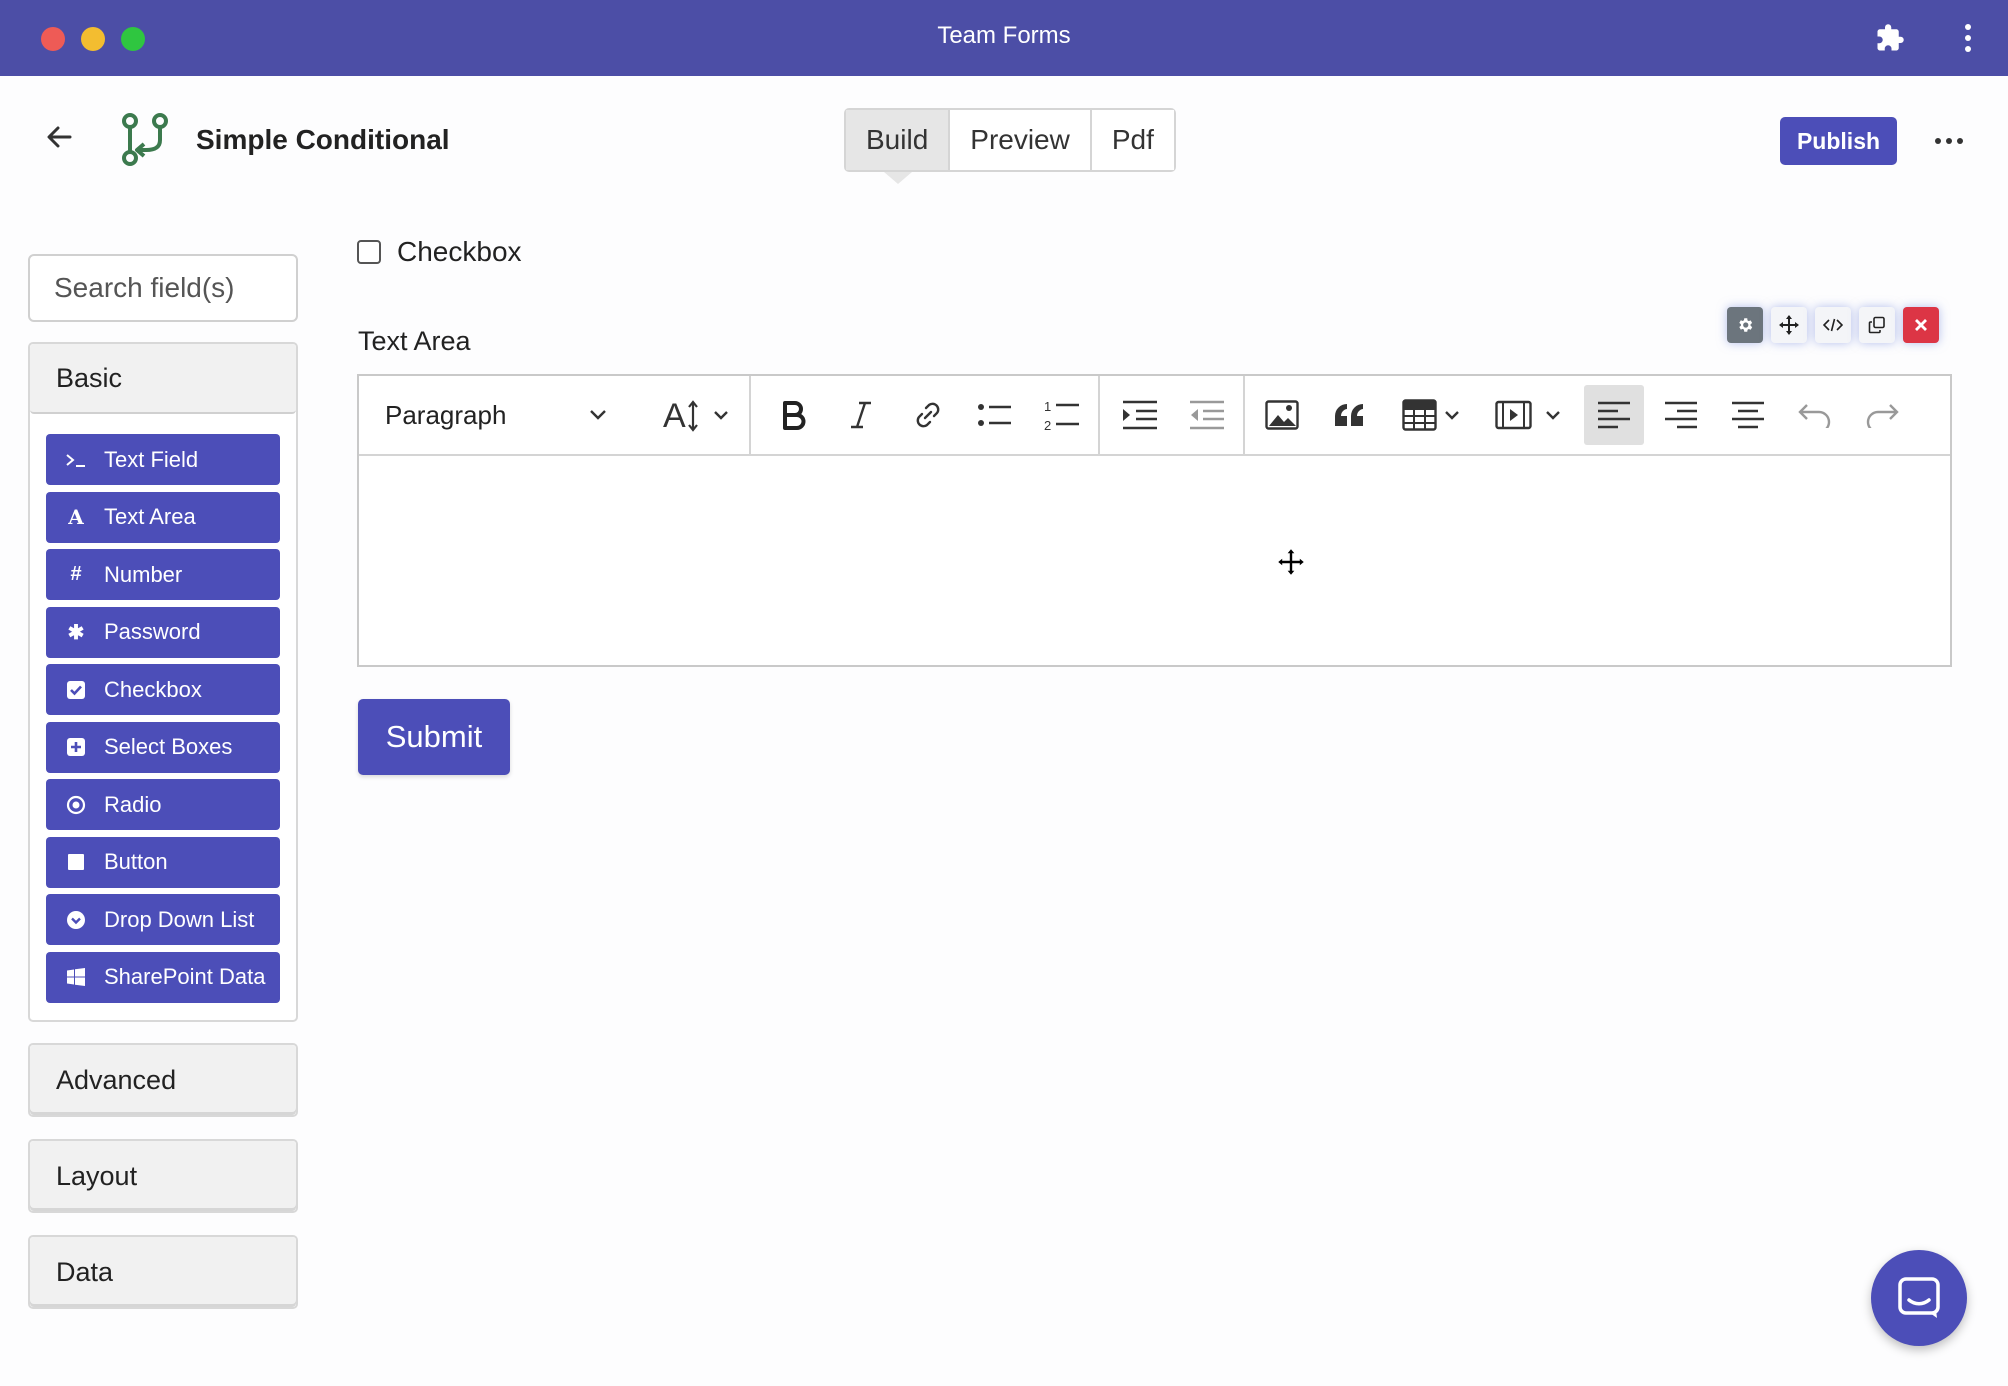 This screenshot has height=1386, width=2008. Describe the element at coordinates (1140, 415) in the screenshot. I see `indent-icon` at that location.